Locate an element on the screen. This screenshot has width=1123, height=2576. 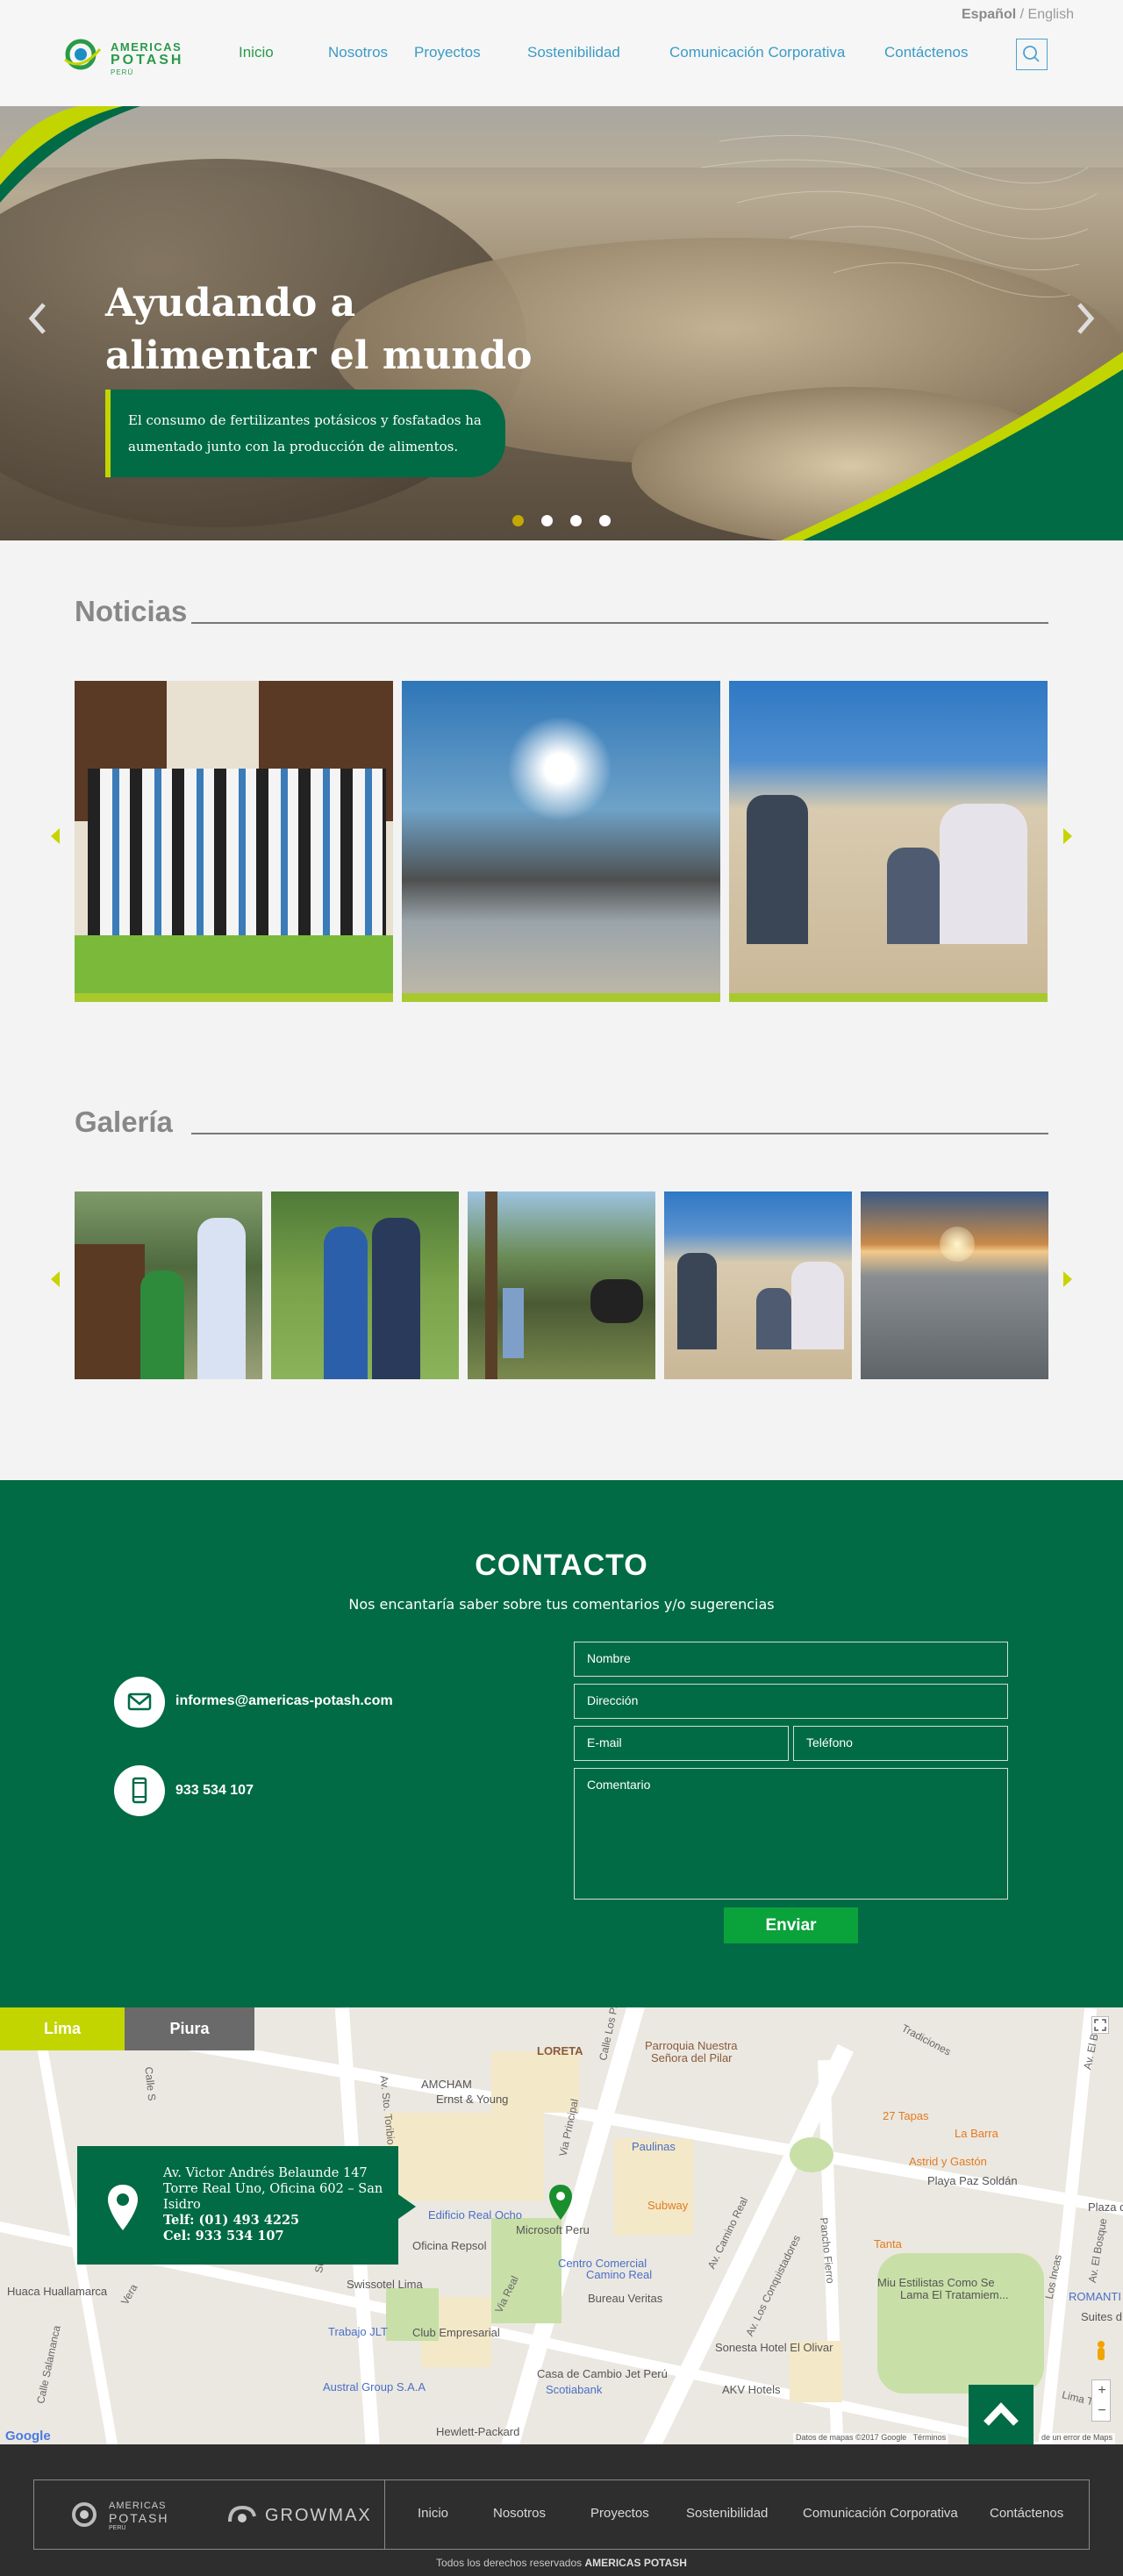
growmax-logo-icon is located at coordinates (242, 2513).